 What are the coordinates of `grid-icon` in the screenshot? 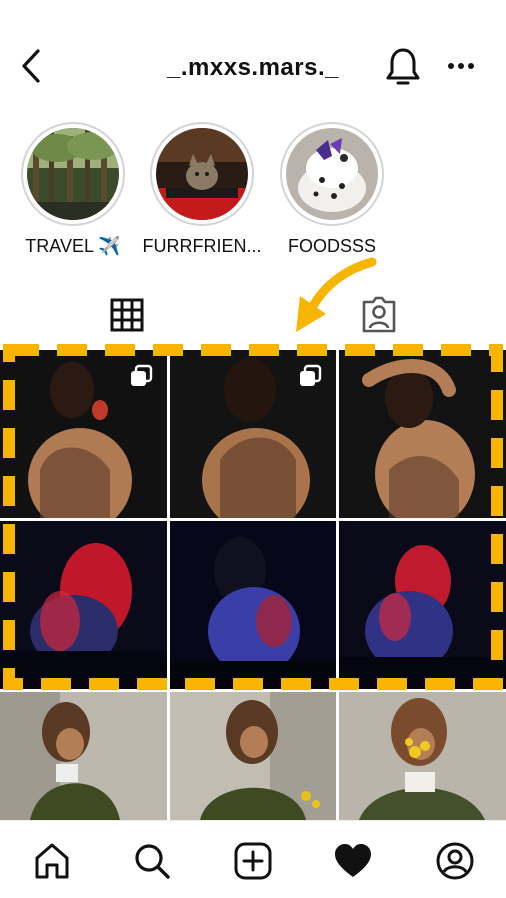 It's located at (127, 315).